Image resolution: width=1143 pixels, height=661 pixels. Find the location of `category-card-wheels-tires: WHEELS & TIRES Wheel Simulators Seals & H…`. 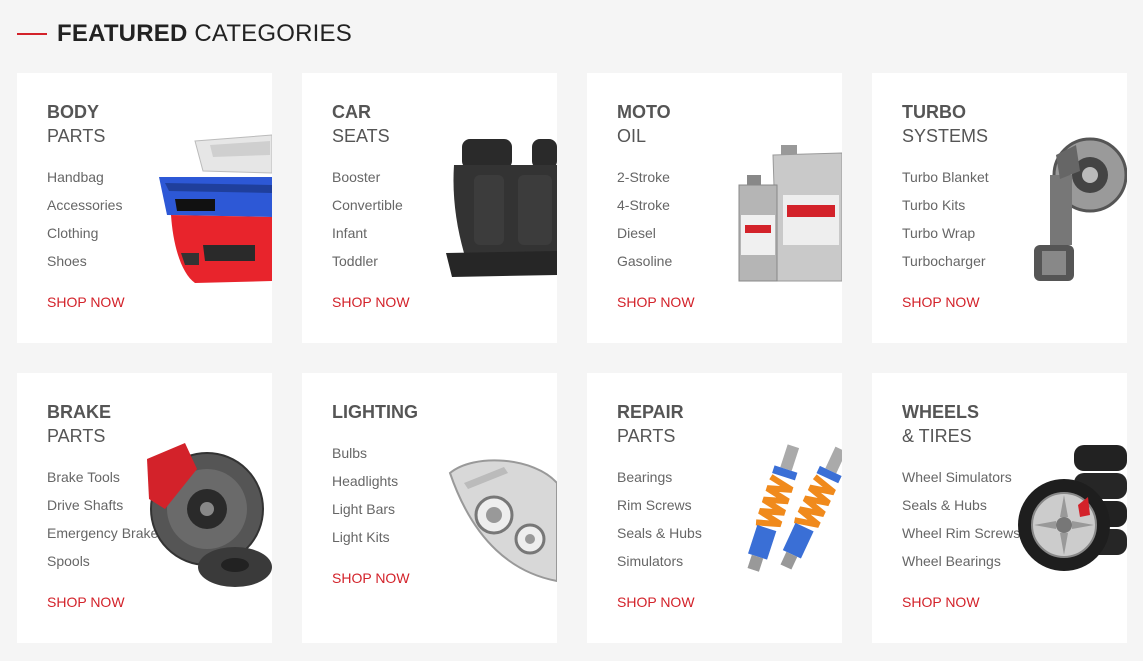

category-card-wheels-tires: WHEELS & TIRES Wheel Simulators Seals & H… is located at coordinates (999, 508).